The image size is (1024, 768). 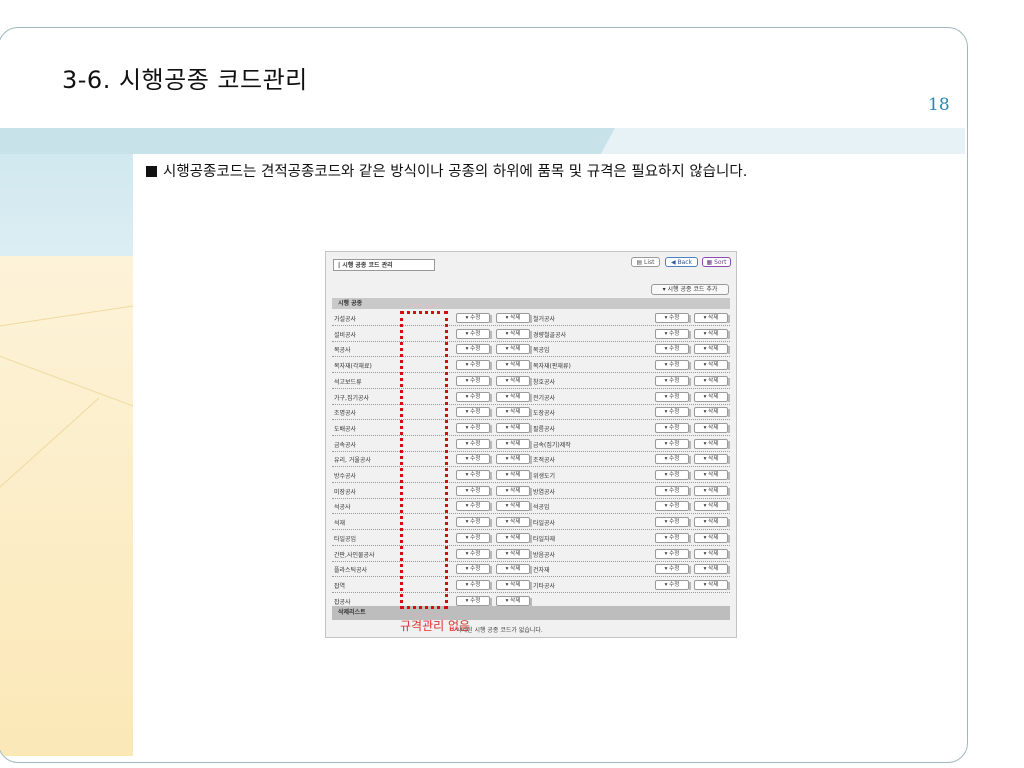 I want to click on left-item-label: 석재, so click(x=340, y=524).